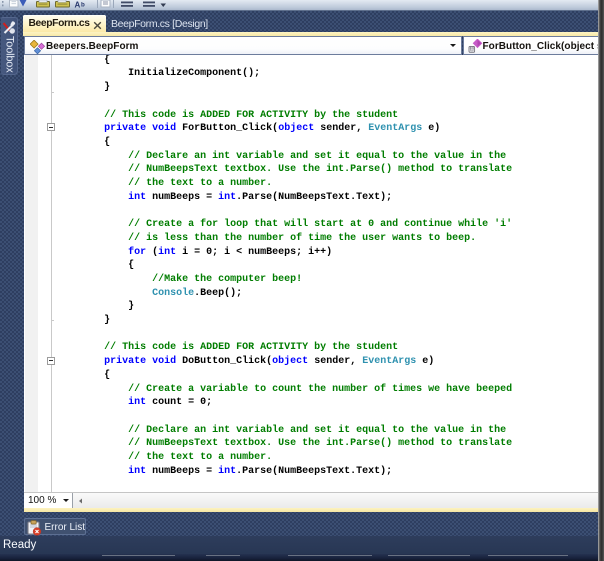 The width and height of the screenshot is (604, 561). Describe the element at coordinates (78, 5) in the screenshot. I see `svg-text: A` at that location.